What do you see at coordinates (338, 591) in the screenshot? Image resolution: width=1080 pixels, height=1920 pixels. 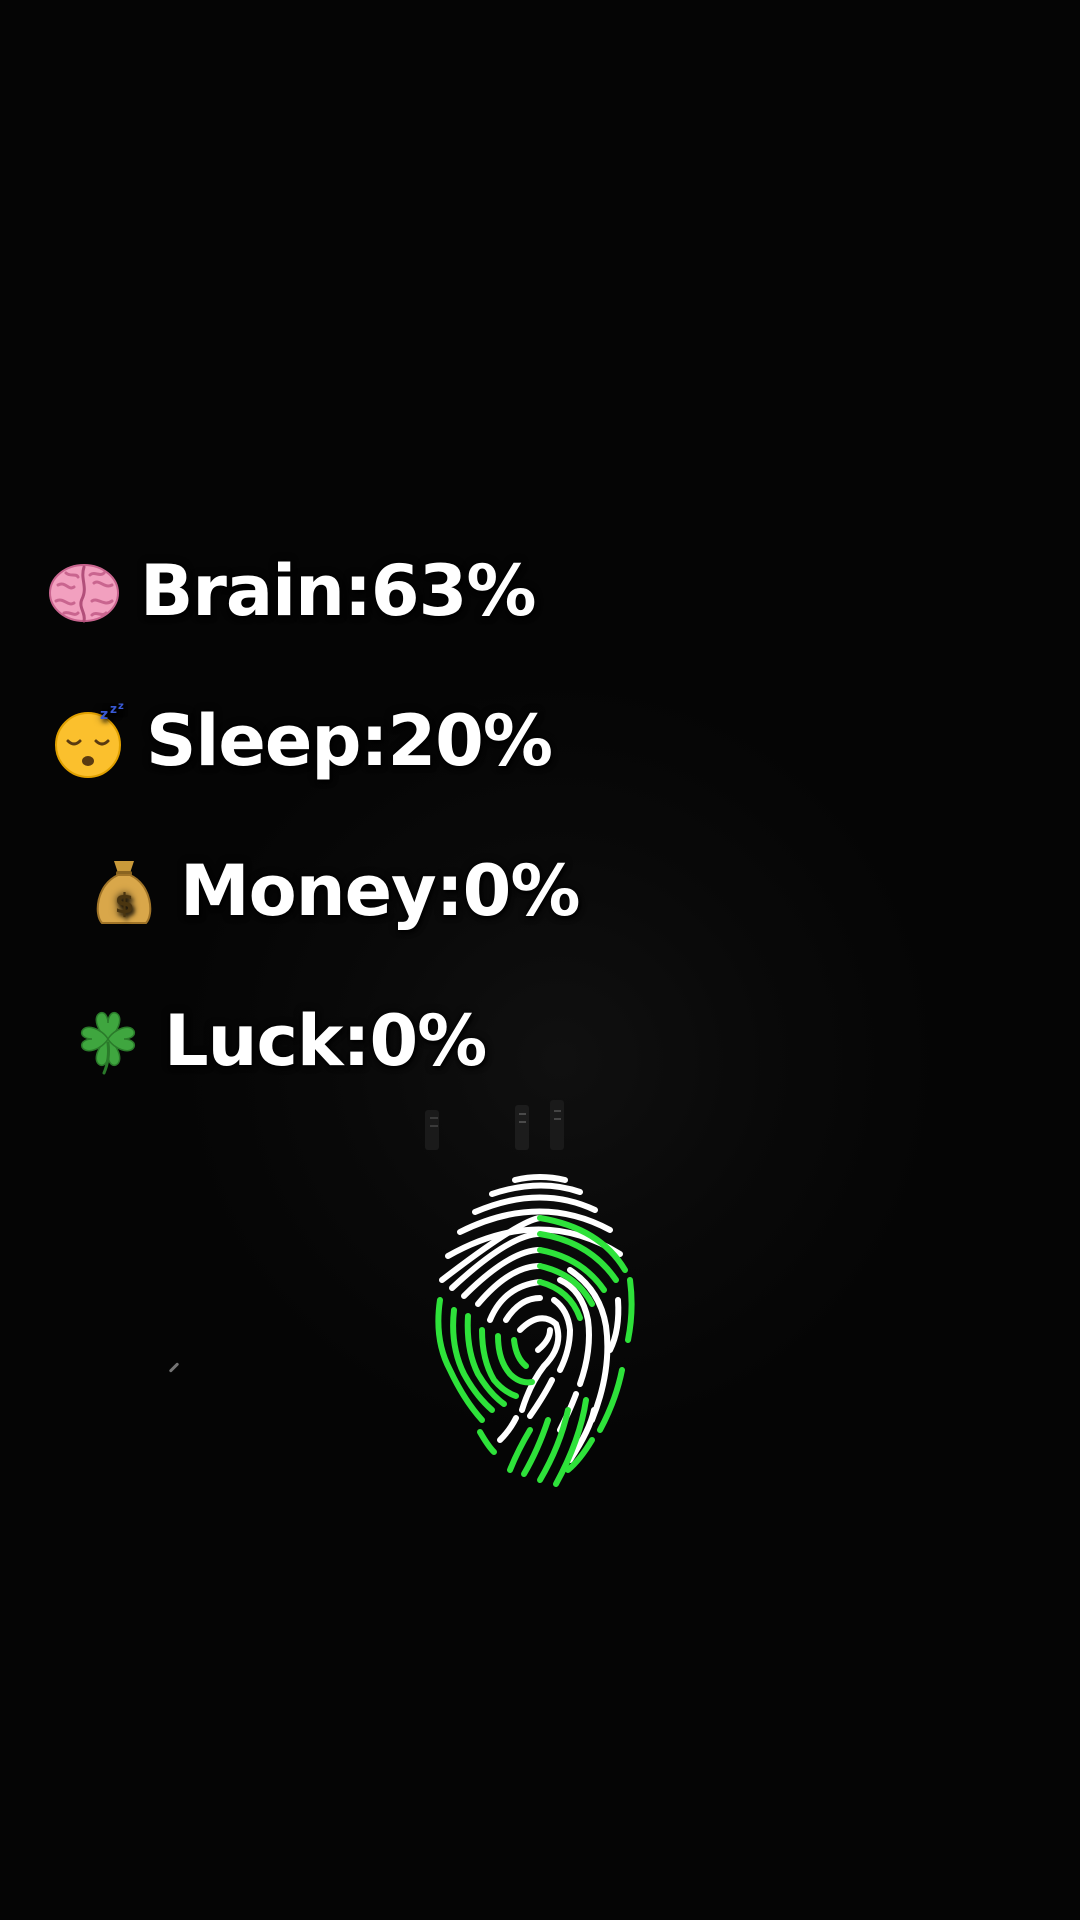 I see `stat-brain-label: Brain:63%` at bounding box center [338, 591].